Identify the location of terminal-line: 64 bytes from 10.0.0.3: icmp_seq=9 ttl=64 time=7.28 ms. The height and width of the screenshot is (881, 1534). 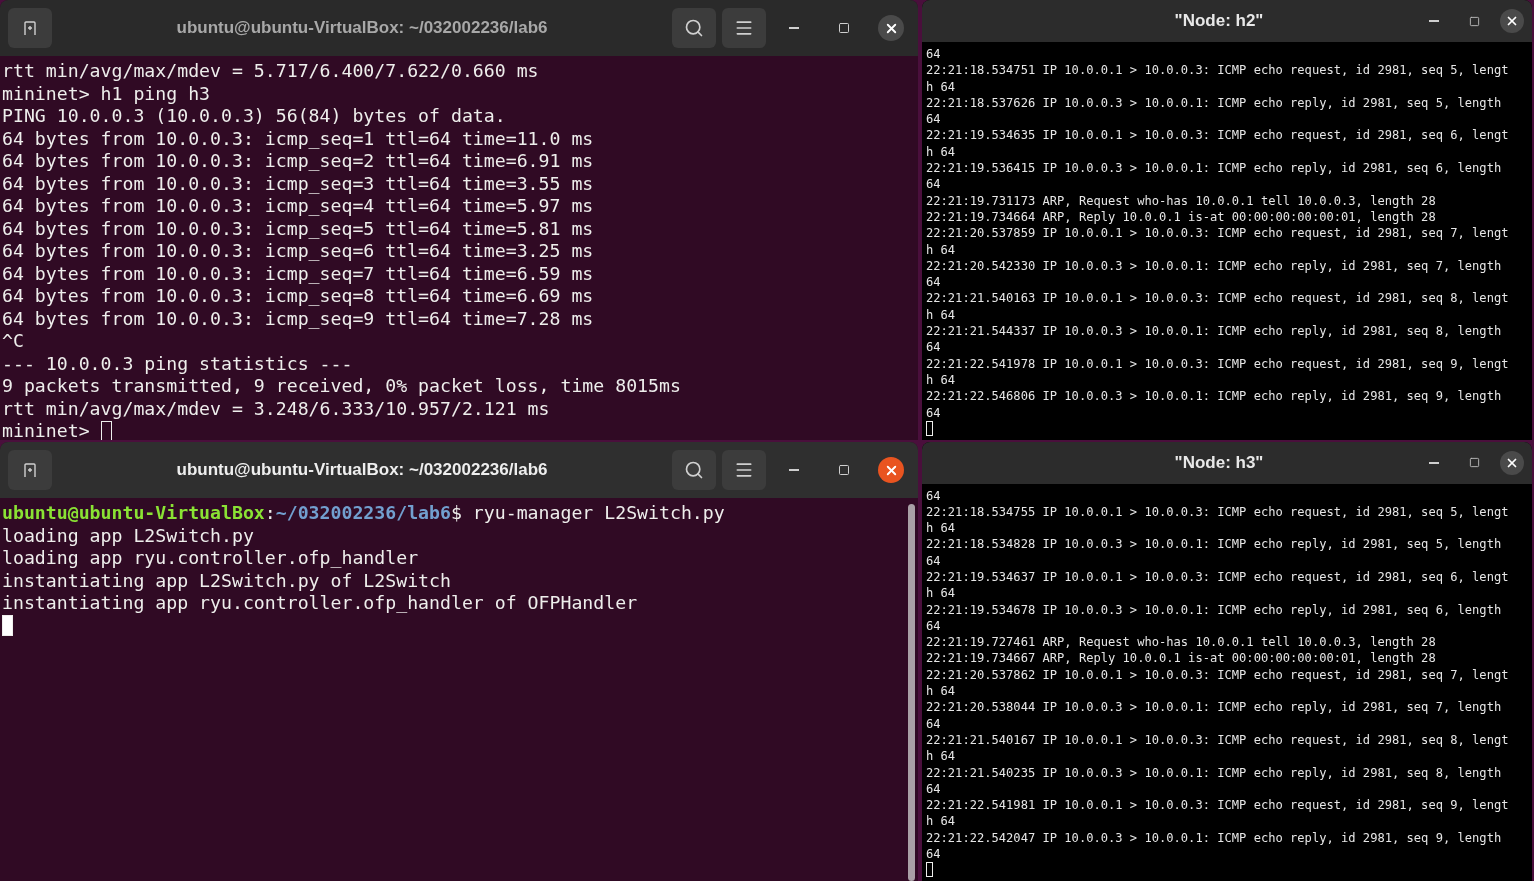
(298, 318).